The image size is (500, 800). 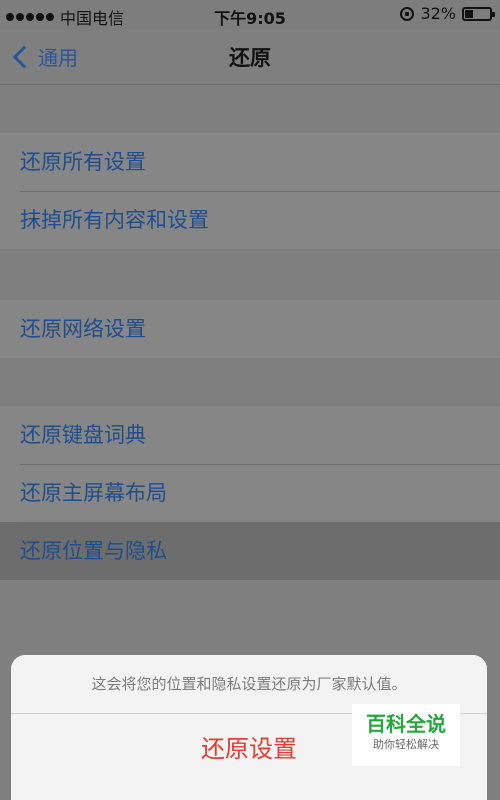 What do you see at coordinates (406, 744) in the screenshot?
I see `watermark-subtitle: 助你轻松解决` at bounding box center [406, 744].